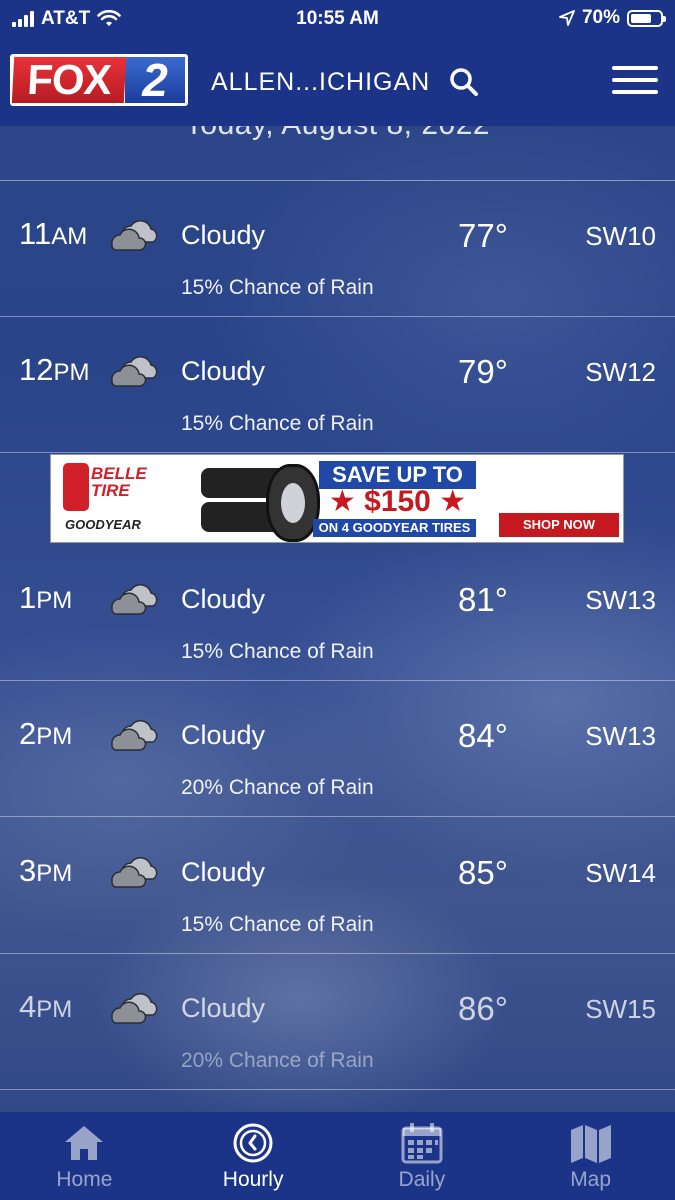 This screenshot has width=675, height=1200. Describe the element at coordinates (84, 1143) in the screenshot. I see `home-icon` at that location.